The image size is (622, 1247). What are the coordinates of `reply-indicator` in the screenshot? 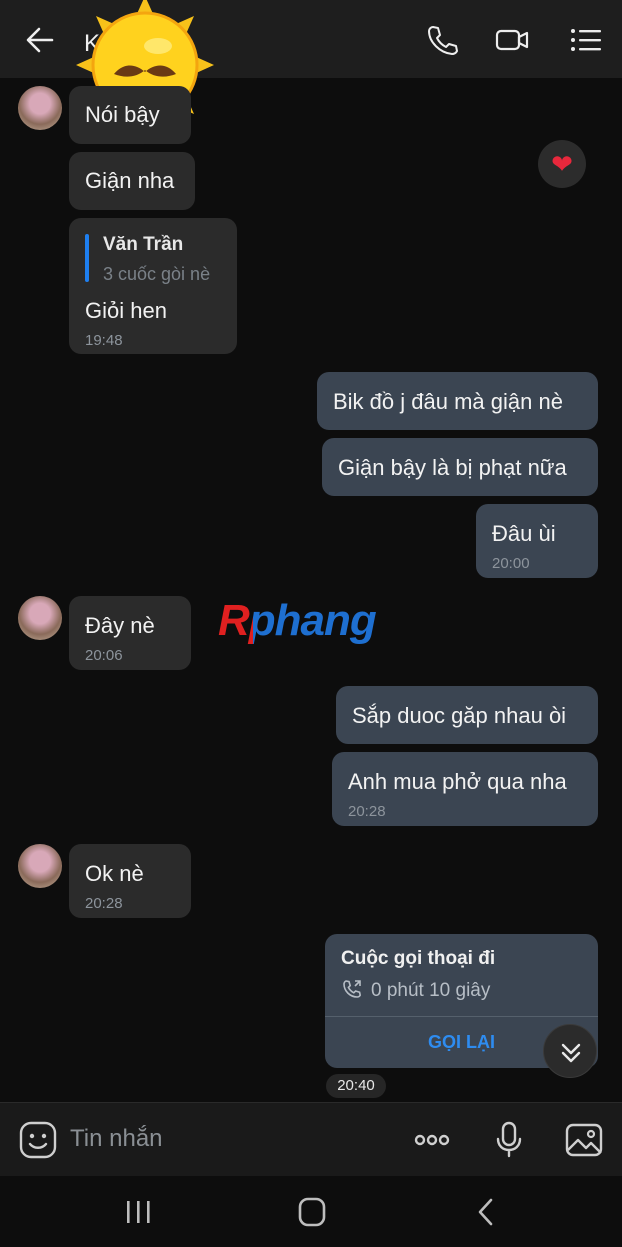 It's located at (87, 258).